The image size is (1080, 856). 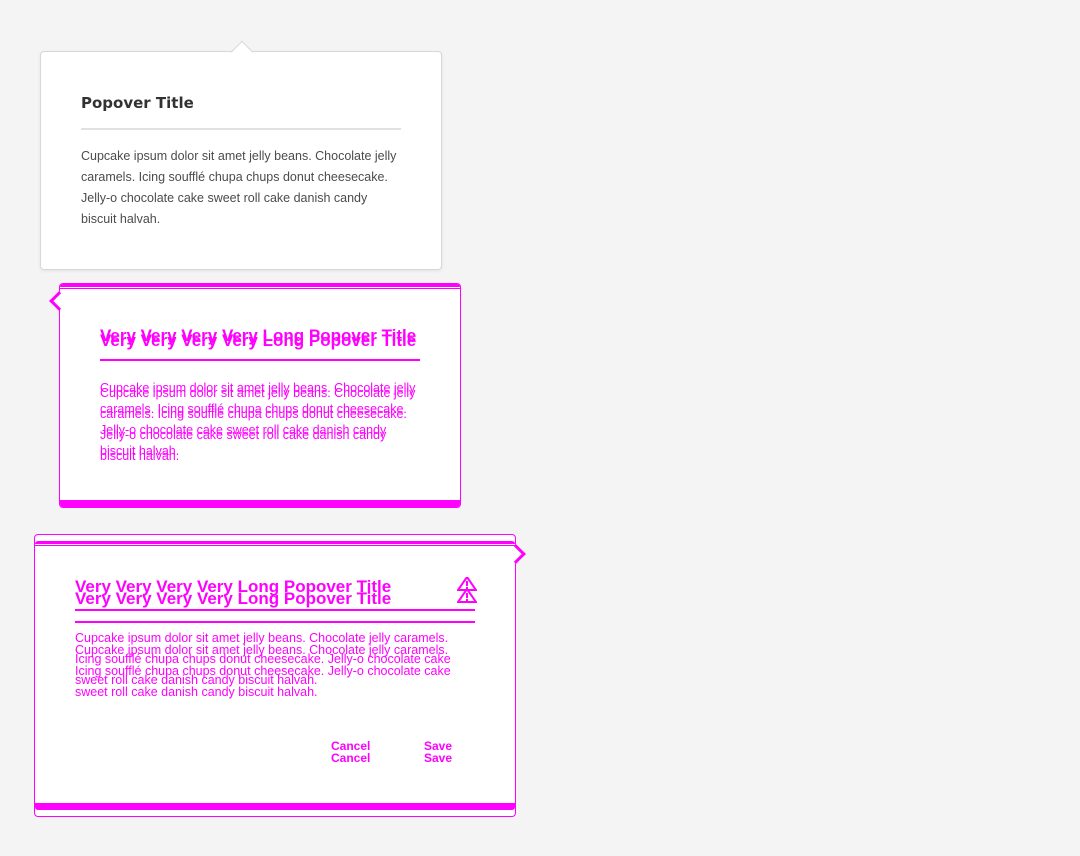 I want to click on popover-divider-ghost, so click(x=275, y=622).